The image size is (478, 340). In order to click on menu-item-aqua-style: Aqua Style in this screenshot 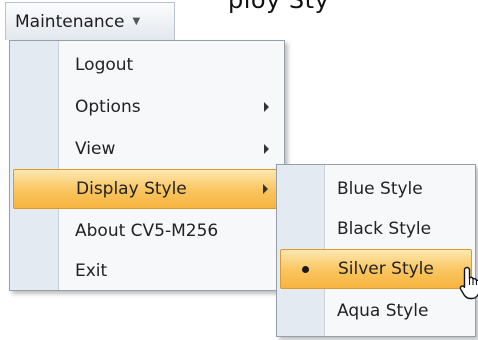, I will do `click(376, 311)`.